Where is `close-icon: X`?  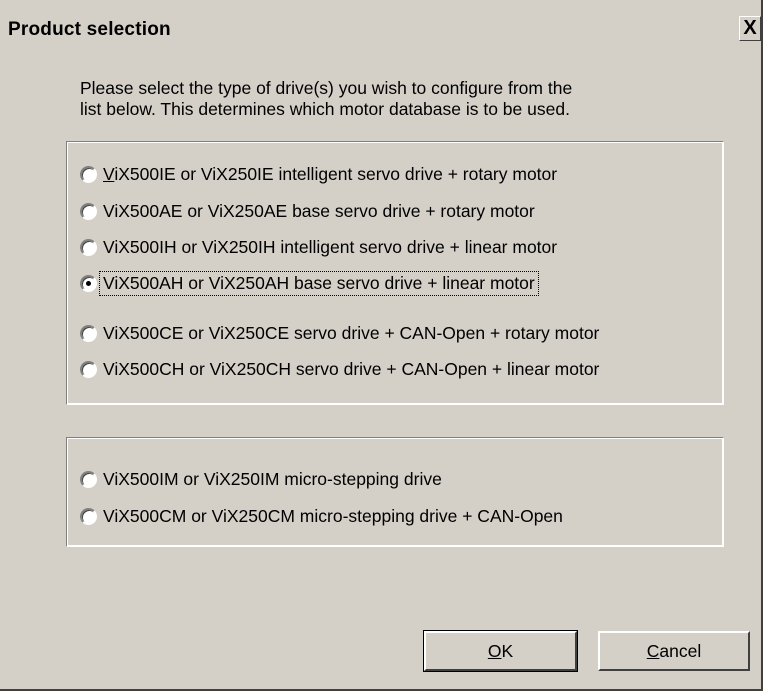
close-icon: X is located at coordinates (750, 28).